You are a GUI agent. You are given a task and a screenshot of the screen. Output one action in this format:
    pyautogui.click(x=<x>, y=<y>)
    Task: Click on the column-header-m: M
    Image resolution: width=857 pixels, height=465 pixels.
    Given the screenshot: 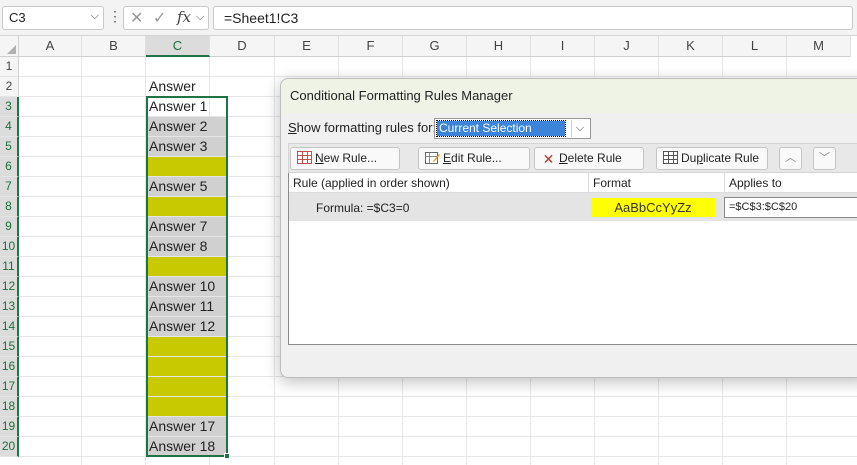 What is the action you would take?
    pyautogui.click(x=819, y=46)
    